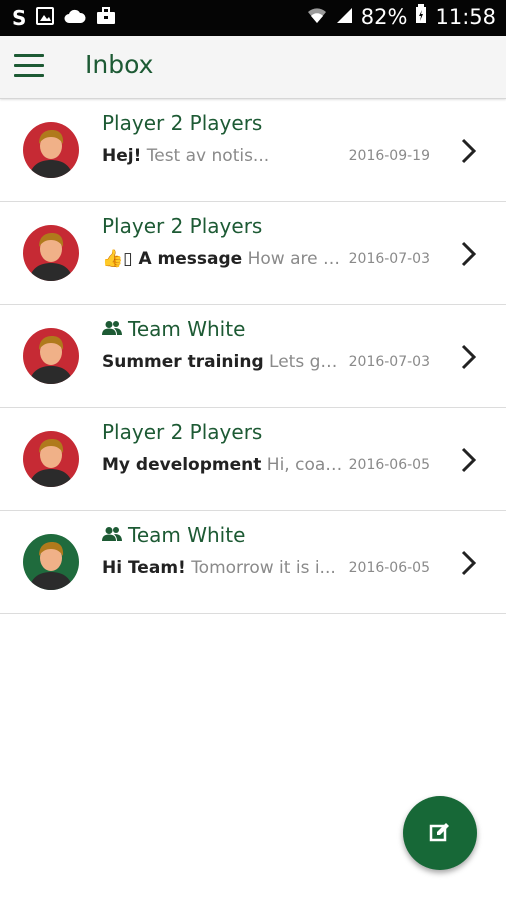 Image resolution: width=506 pixels, height=900 pixels. What do you see at coordinates (317, 17) in the screenshot?
I see `wifi-icon` at bounding box center [317, 17].